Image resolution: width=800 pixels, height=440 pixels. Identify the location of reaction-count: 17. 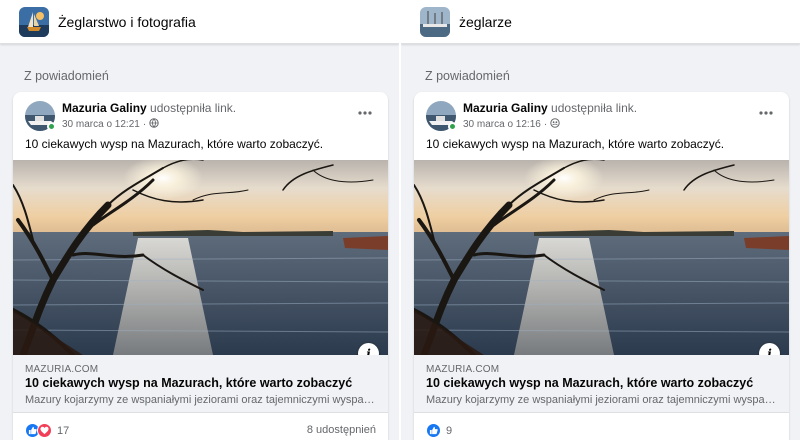
(63, 430).